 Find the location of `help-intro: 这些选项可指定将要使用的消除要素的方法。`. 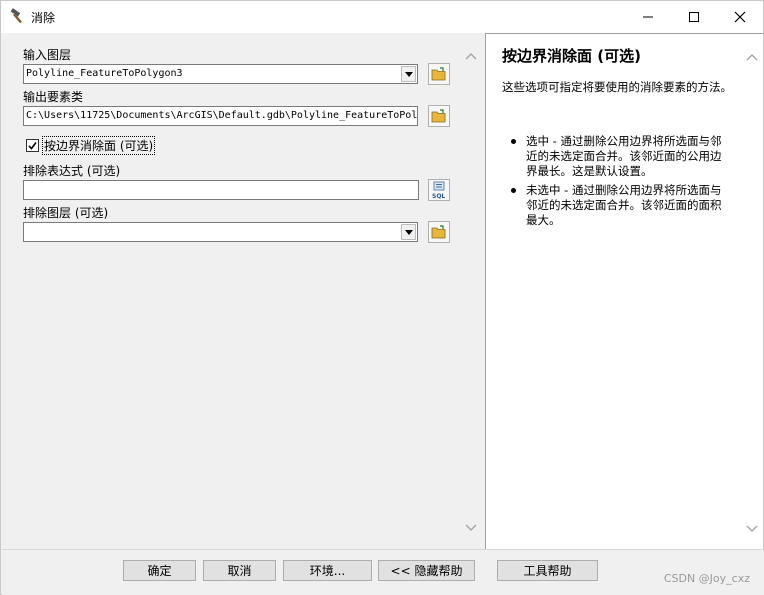

help-intro: 这些选项可指定将要使用的消除要素的方法。 is located at coordinates (617, 87).